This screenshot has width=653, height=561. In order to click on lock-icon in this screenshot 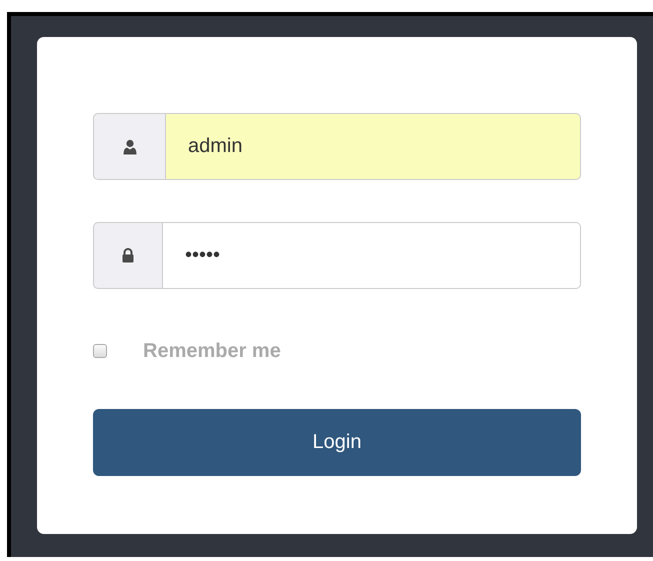, I will do `click(128, 255)`.